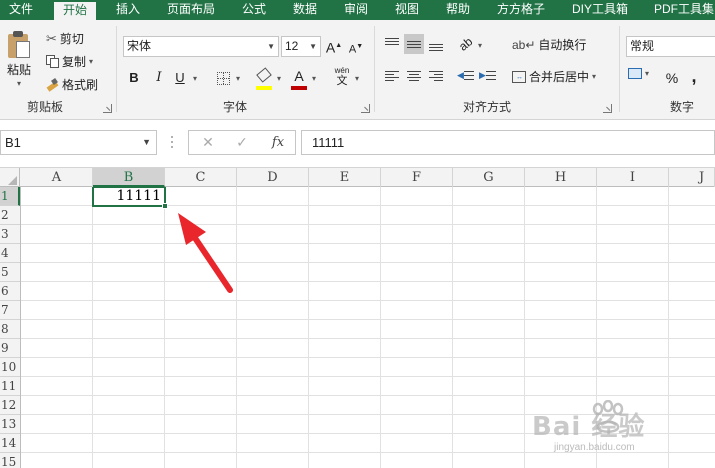 The image size is (715, 468). What do you see at coordinates (299, 76) in the screenshot?
I see `font-color-button: A` at bounding box center [299, 76].